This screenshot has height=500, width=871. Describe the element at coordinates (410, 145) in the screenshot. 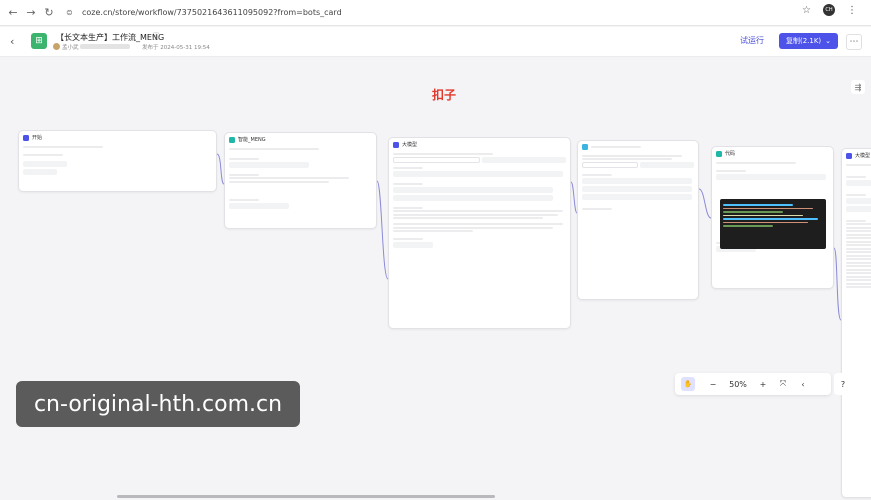

I see `node-llm-2-title: 大模型` at that location.